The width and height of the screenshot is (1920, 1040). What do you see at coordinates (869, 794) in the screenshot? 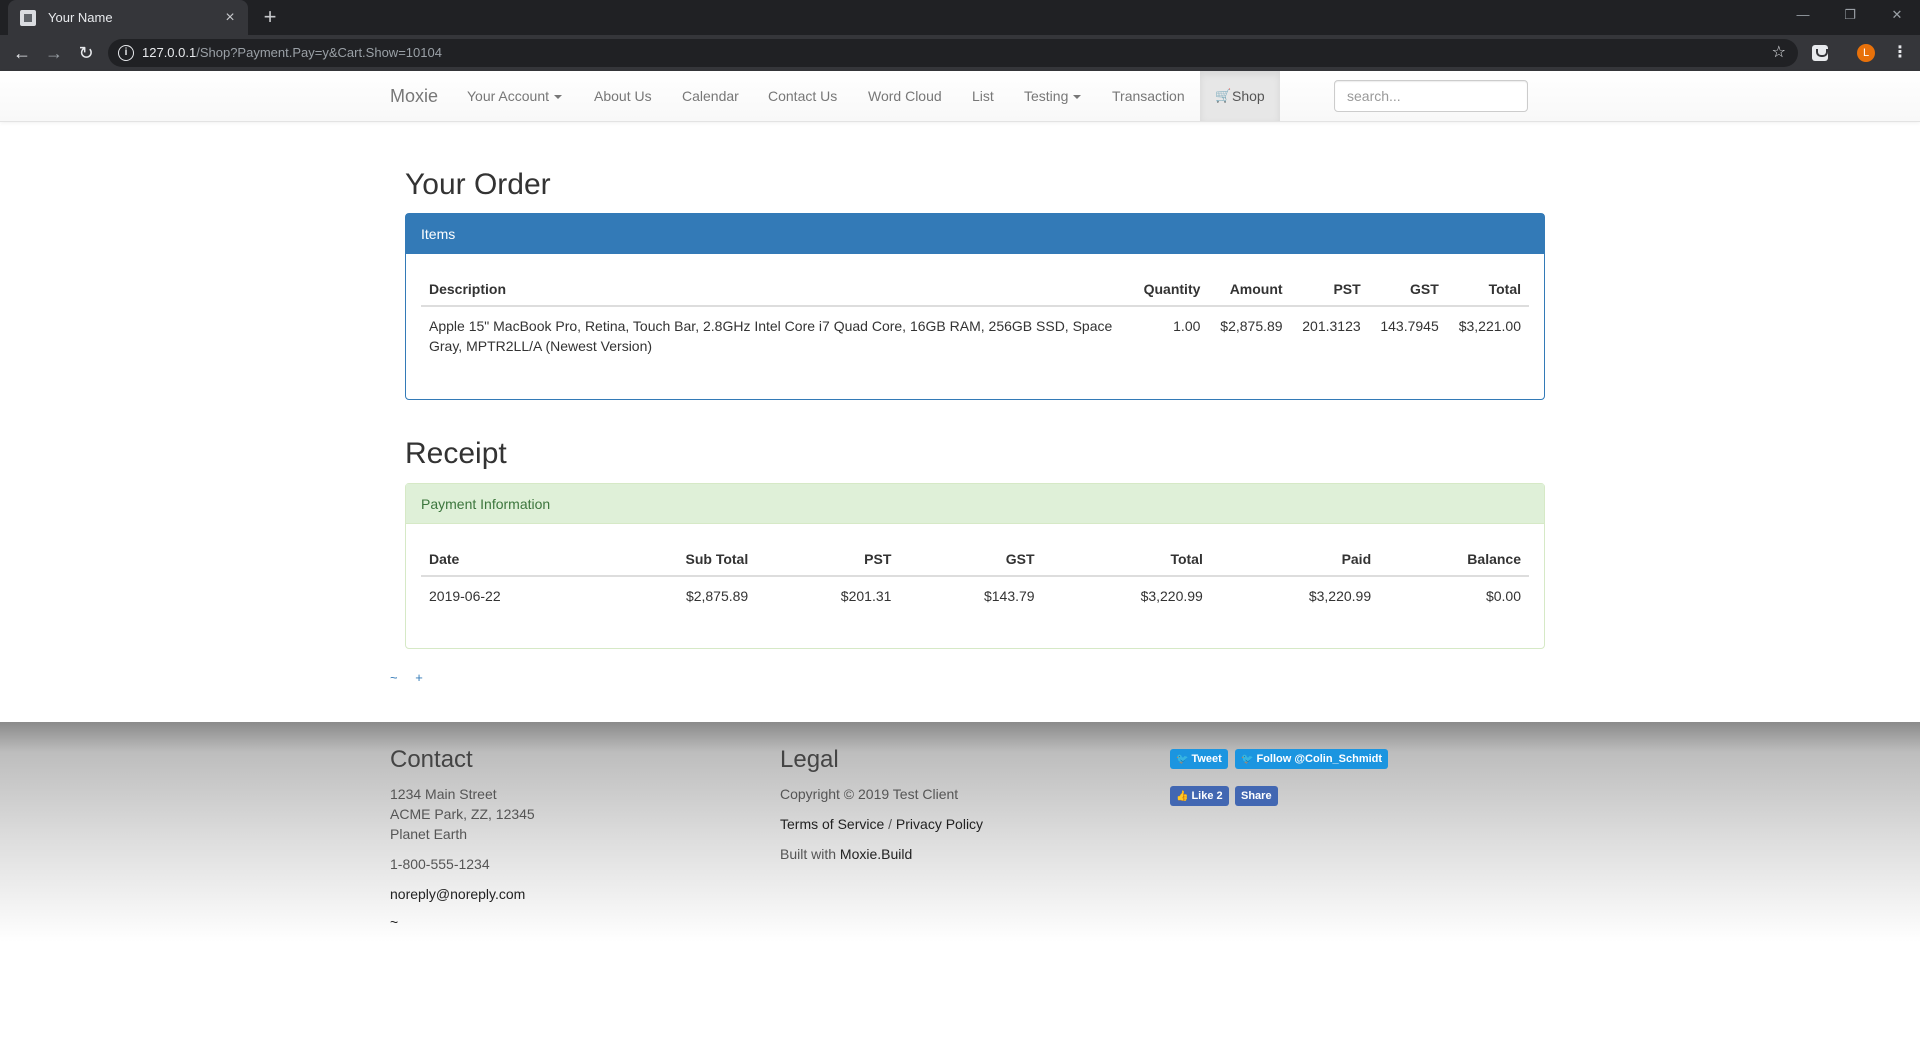
I see `copyright-text: Copyright © 2019 Test Client` at bounding box center [869, 794].